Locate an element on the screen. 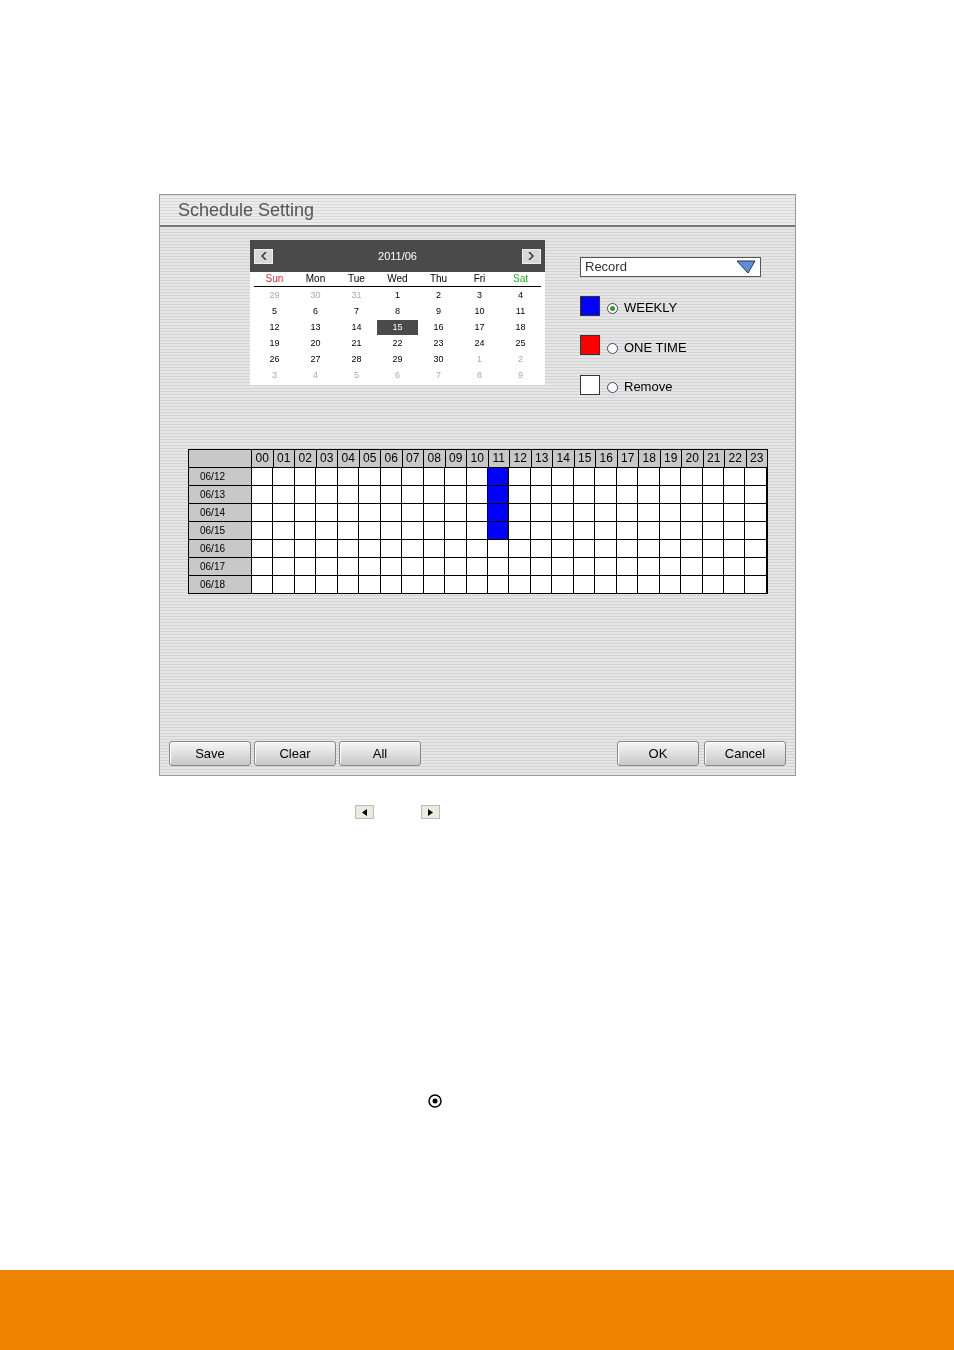  calendar-day: 16 is located at coordinates (438, 327).